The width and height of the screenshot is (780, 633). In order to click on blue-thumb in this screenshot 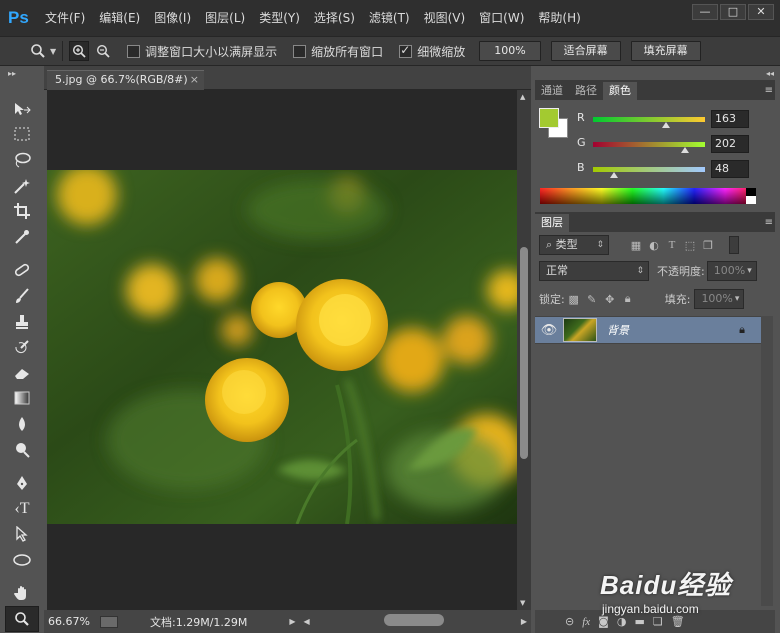, I will do `click(614, 175)`.